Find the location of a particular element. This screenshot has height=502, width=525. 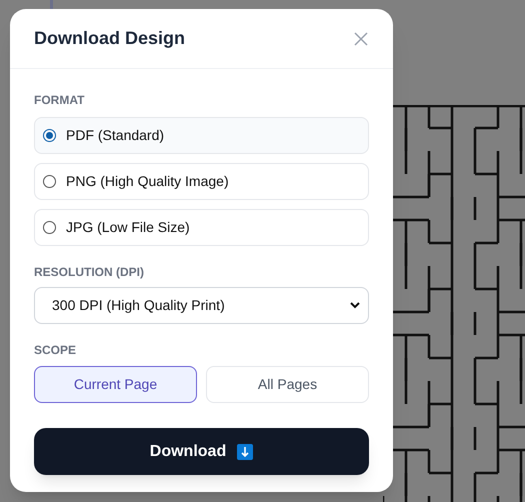

resolution-select: 300 DPI (High Quality Print) is located at coordinates (201, 305).